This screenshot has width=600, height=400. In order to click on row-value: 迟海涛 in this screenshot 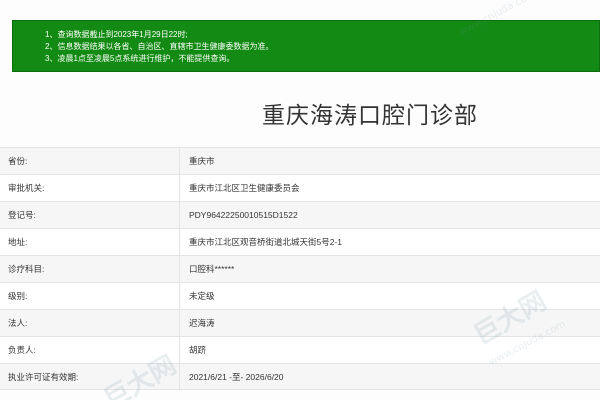, I will do `click(202, 323)`.